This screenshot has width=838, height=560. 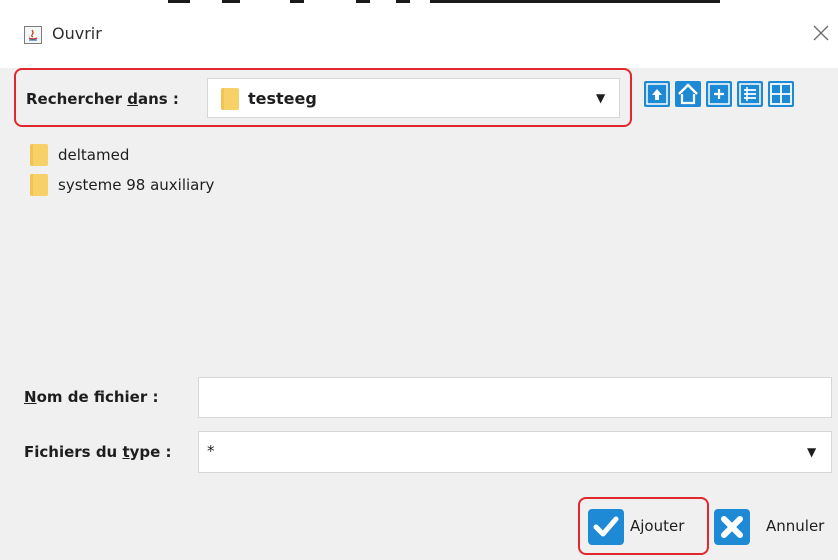 I want to click on window-title: Ouvrir, so click(x=77, y=33).